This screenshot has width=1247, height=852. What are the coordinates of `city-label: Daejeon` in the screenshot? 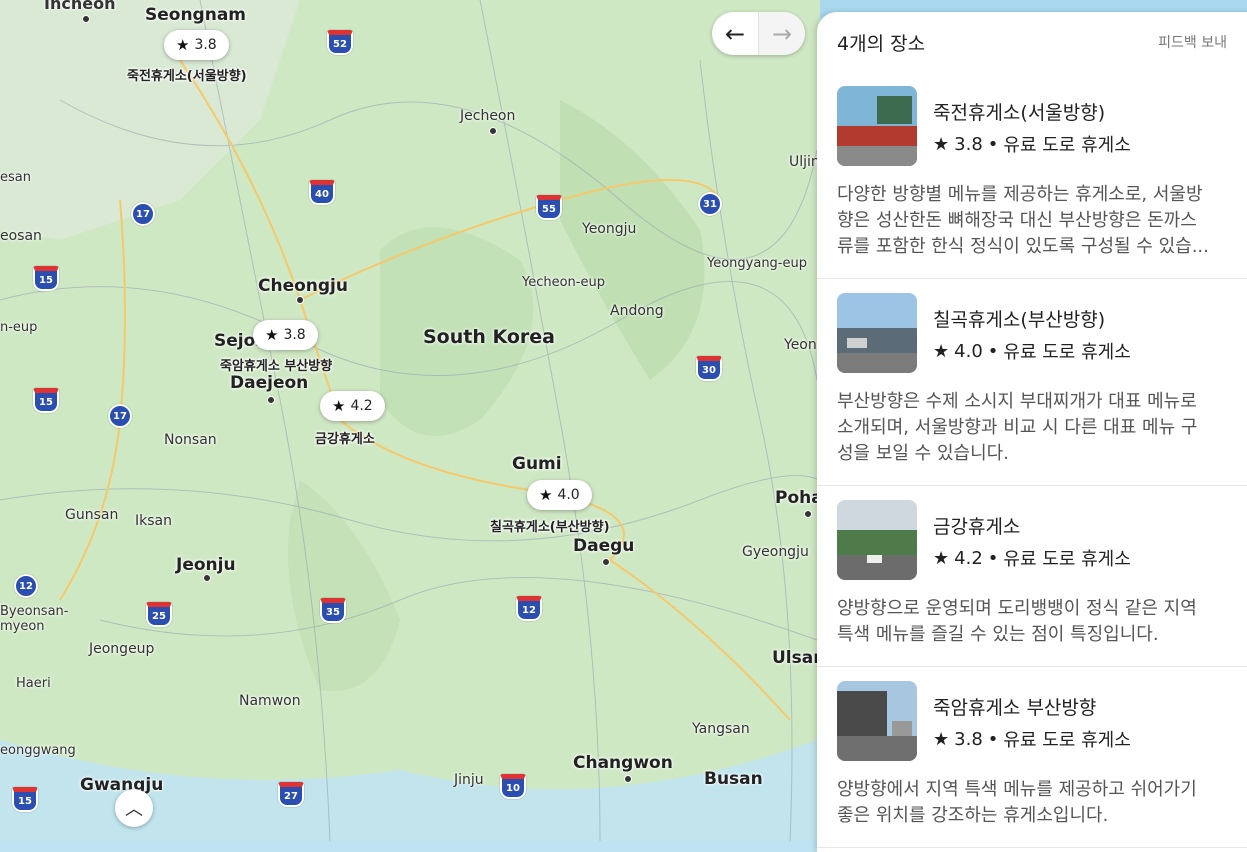 It's located at (269, 383).